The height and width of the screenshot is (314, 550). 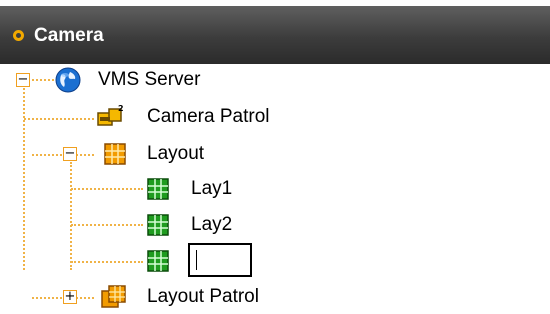 What do you see at coordinates (110, 115) in the screenshot?
I see `camera-patrol-icon: 2` at bounding box center [110, 115].